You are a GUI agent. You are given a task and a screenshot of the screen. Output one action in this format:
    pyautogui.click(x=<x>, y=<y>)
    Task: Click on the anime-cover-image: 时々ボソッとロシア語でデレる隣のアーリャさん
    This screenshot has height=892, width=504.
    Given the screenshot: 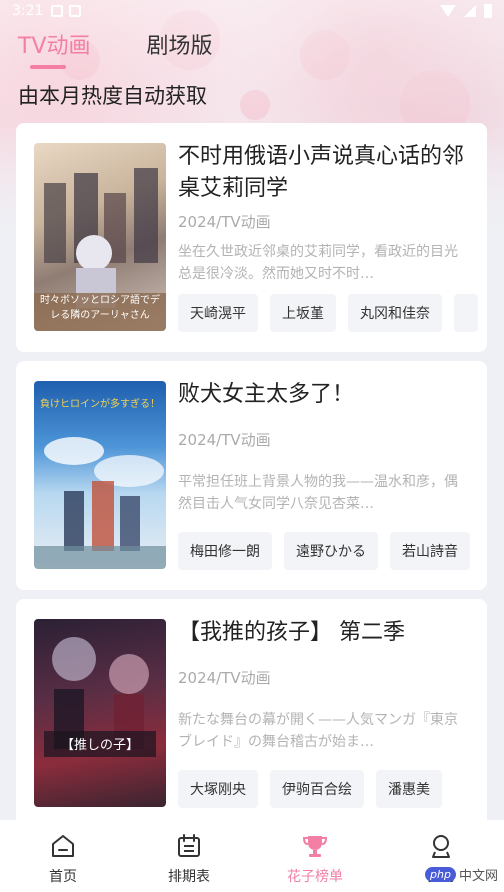 What is the action you would take?
    pyautogui.click(x=100, y=237)
    